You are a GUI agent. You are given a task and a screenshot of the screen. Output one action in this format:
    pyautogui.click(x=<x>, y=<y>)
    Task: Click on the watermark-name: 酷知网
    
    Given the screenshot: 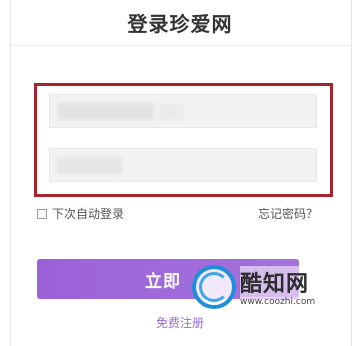 What is the action you would take?
    pyautogui.click(x=275, y=282)
    